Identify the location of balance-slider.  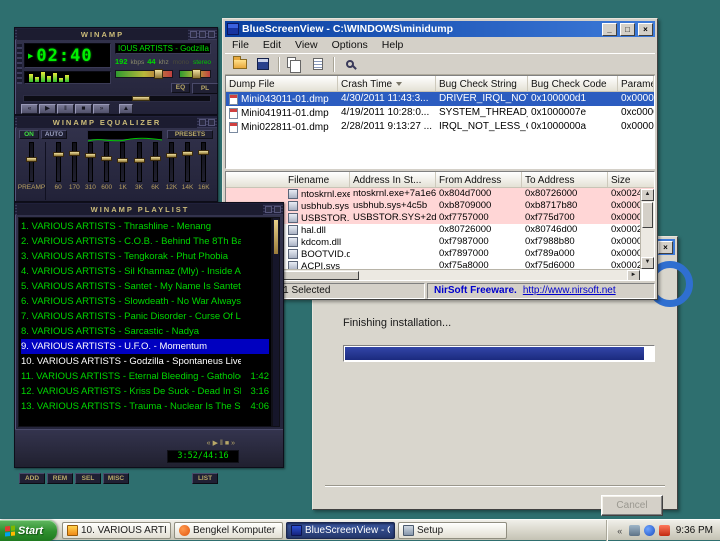
(195, 74).